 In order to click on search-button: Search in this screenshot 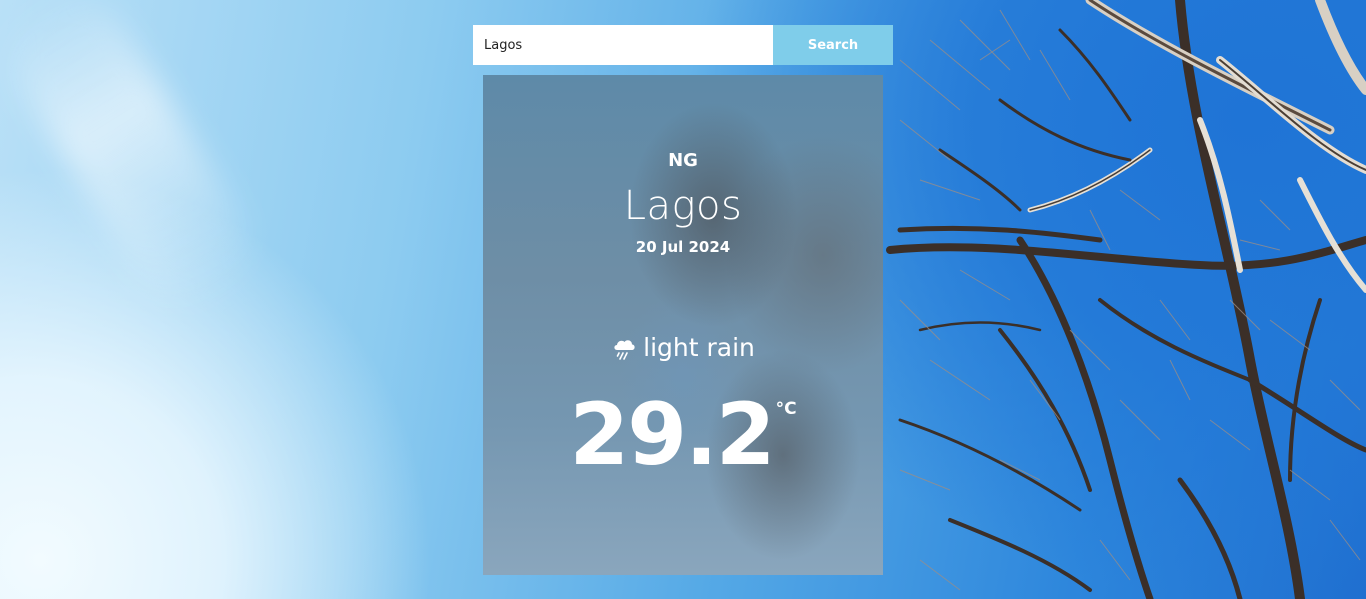, I will do `click(833, 45)`.